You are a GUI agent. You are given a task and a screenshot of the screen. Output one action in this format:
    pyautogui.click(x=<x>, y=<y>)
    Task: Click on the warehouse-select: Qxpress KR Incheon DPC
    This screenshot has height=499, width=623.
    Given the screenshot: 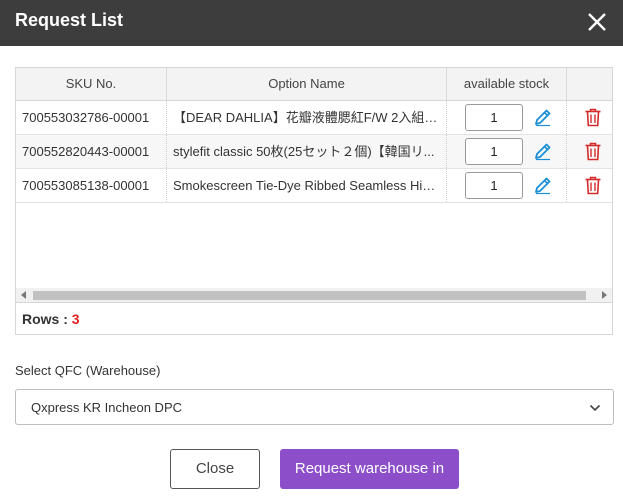 What is the action you would take?
    pyautogui.click(x=314, y=407)
    